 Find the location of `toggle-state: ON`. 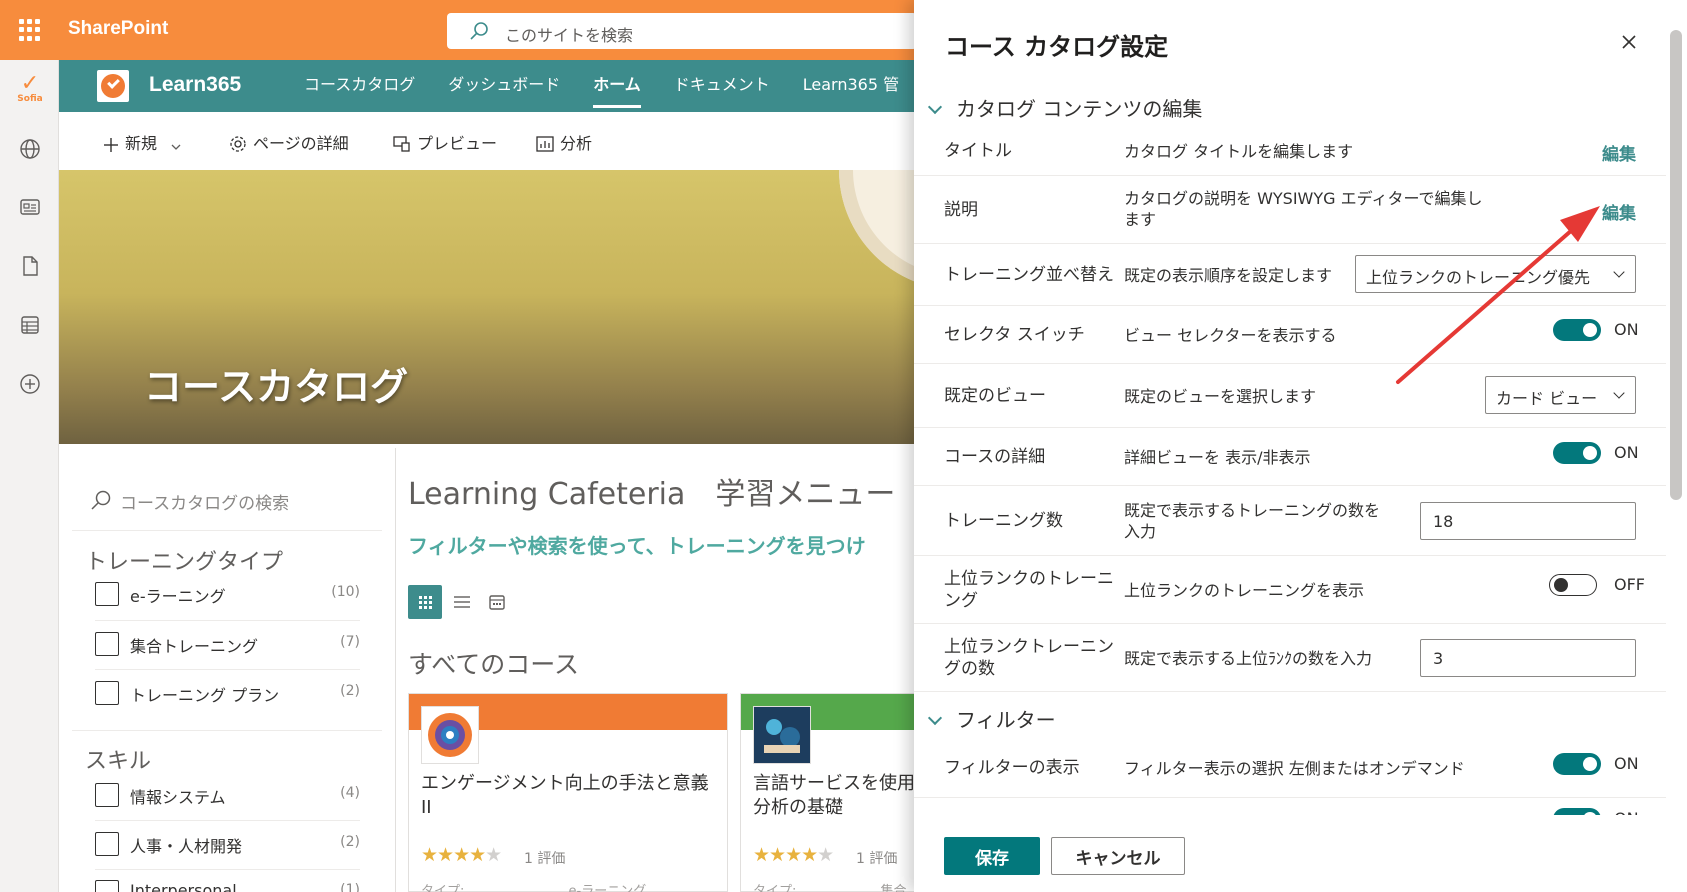

toggle-state: ON is located at coordinates (1626, 329).